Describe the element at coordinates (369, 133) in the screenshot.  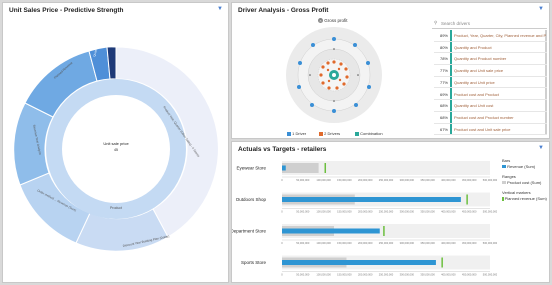
I see `legend-combination: Combination` at that location.